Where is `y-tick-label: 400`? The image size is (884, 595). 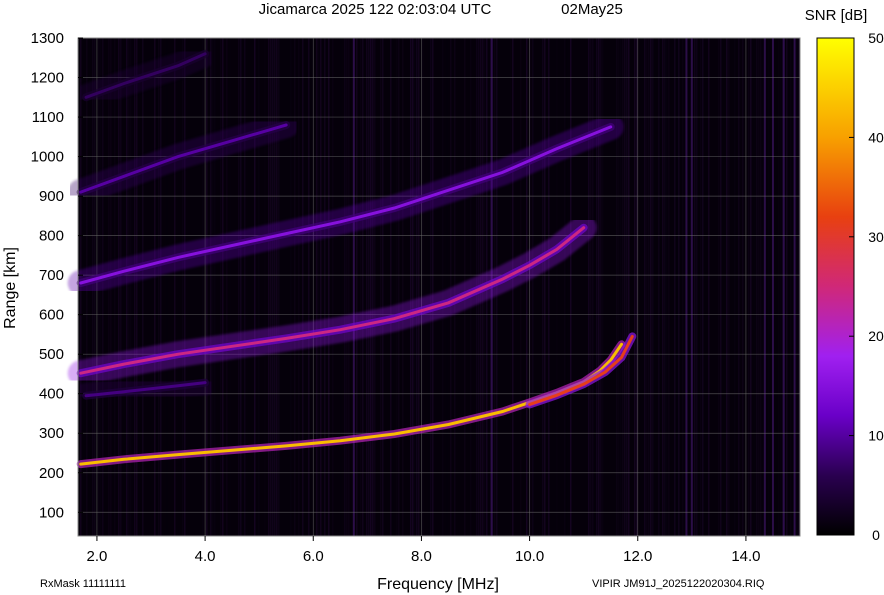
y-tick-label: 400 is located at coordinates (51, 394).